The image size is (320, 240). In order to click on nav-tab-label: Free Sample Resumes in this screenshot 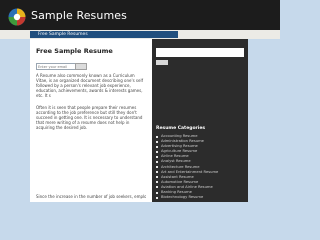, I will do `click(63, 34)`.